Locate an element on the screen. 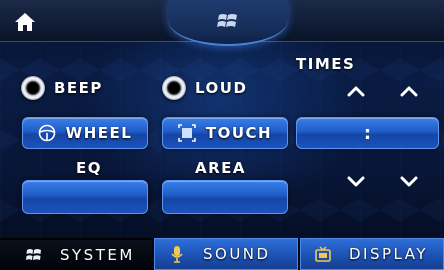  wheel-label: WHEEL is located at coordinates (99, 133).